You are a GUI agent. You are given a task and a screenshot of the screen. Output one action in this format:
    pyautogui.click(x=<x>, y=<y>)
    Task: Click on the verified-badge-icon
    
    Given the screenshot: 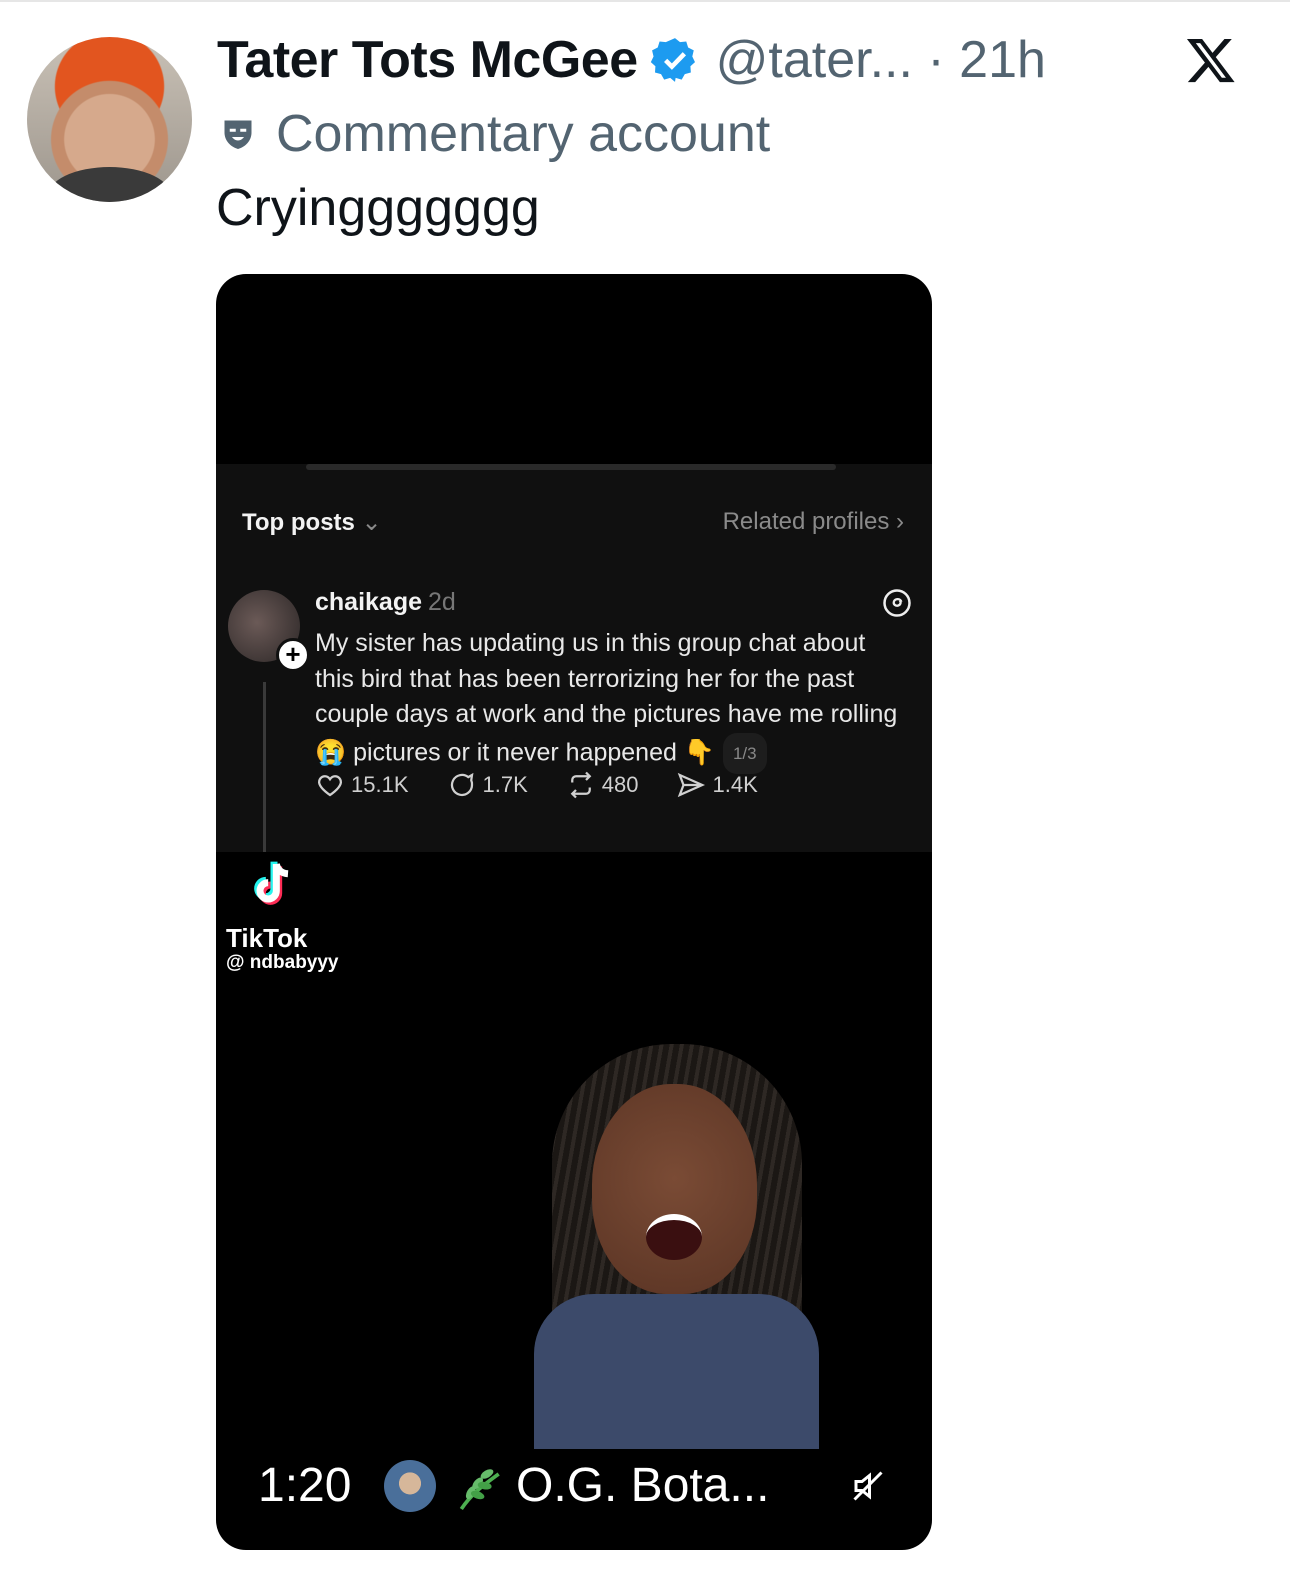 What is the action you would take?
    pyautogui.click(x=675, y=60)
    